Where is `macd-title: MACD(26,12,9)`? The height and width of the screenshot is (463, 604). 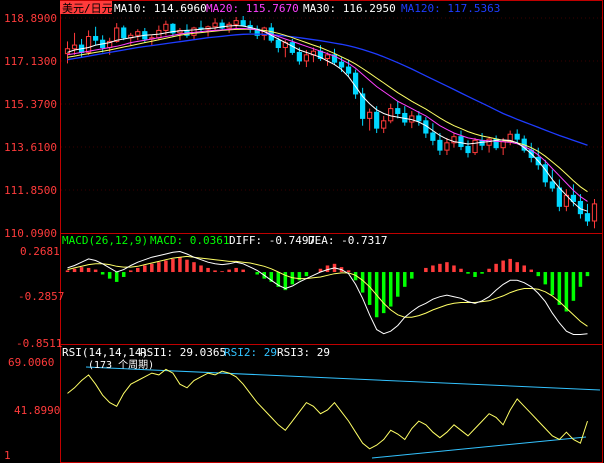
macd-title: MACD(26,12,9) is located at coordinates (105, 240).